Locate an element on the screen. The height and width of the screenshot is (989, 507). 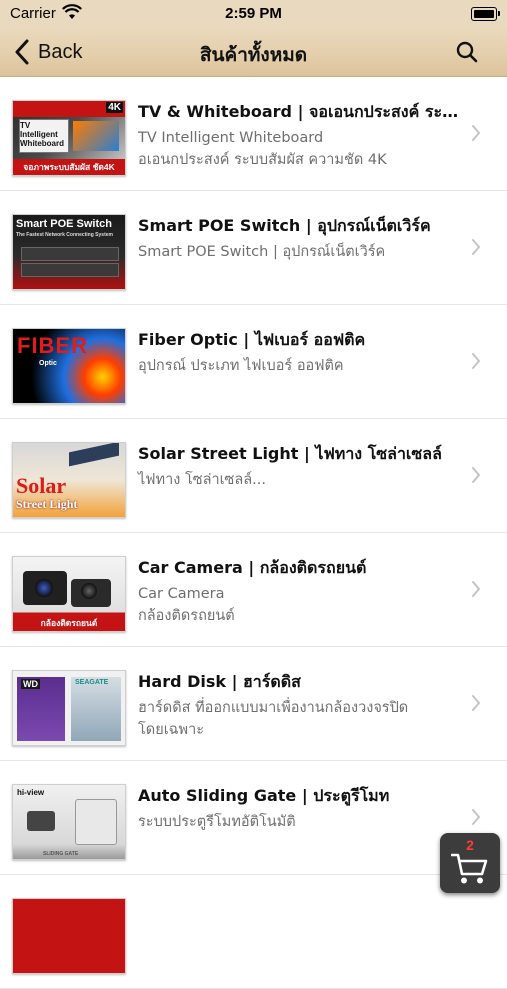
product-description: อุปกรณ์ ประเภท ไฟเบอร์ ออฟติค is located at coordinates (241, 366).